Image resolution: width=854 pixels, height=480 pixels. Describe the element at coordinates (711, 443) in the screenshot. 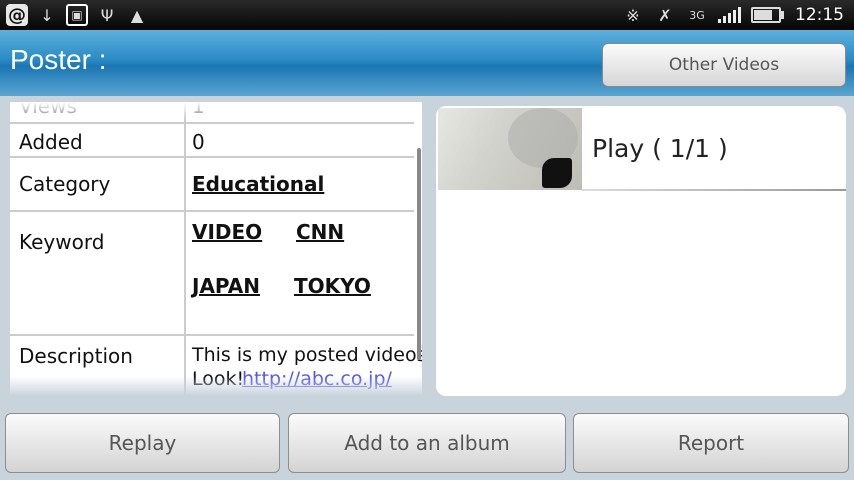

I see `report-button: Report` at that location.